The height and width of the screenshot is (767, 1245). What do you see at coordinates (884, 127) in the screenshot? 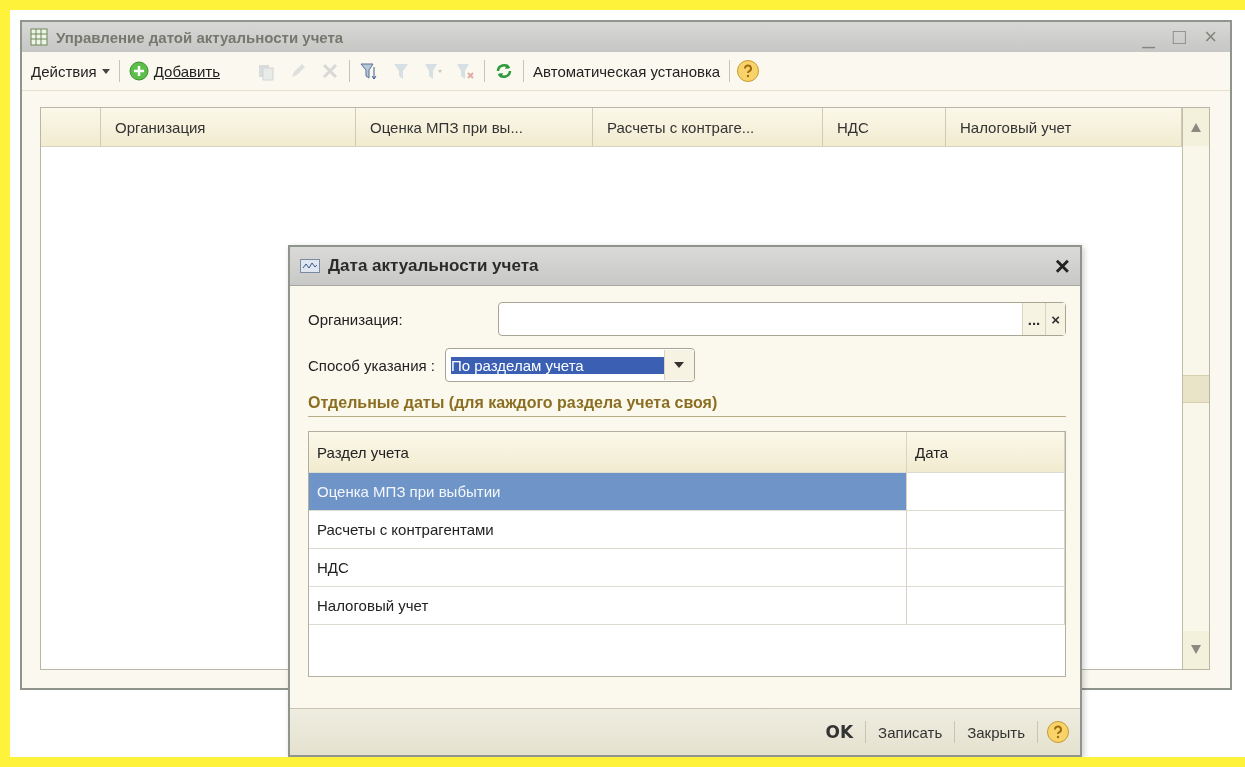
I see `column-header: НДС` at bounding box center [884, 127].